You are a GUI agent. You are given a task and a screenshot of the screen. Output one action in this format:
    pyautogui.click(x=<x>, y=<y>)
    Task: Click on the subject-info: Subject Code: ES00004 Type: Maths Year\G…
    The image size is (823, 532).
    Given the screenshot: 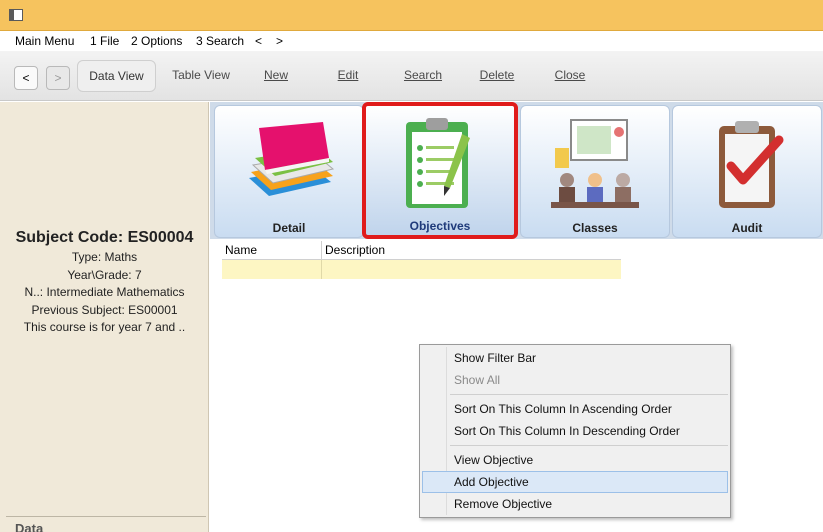 What is the action you would take?
    pyautogui.click(x=104, y=283)
    